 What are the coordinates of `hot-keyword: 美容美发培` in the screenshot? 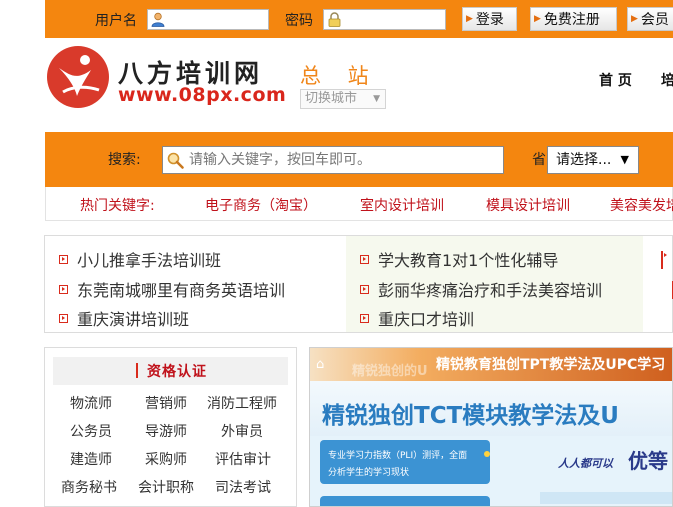 It's located at (641, 205).